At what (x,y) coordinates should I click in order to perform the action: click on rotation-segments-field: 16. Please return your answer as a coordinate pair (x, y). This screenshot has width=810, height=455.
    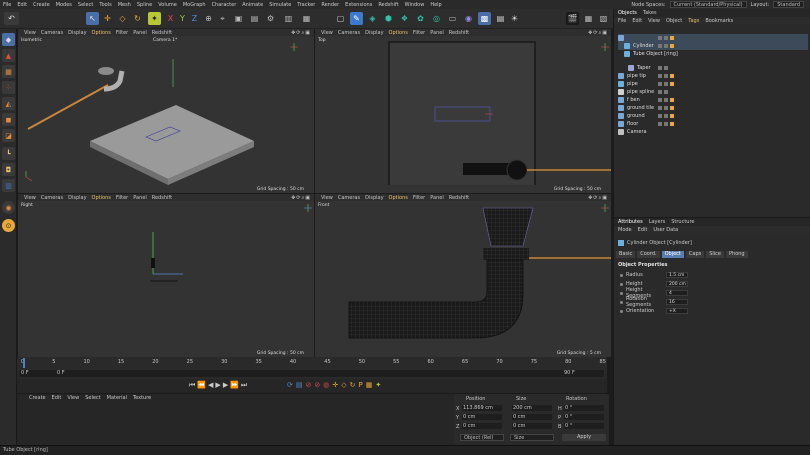
    Looking at the image, I should click on (677, 302).